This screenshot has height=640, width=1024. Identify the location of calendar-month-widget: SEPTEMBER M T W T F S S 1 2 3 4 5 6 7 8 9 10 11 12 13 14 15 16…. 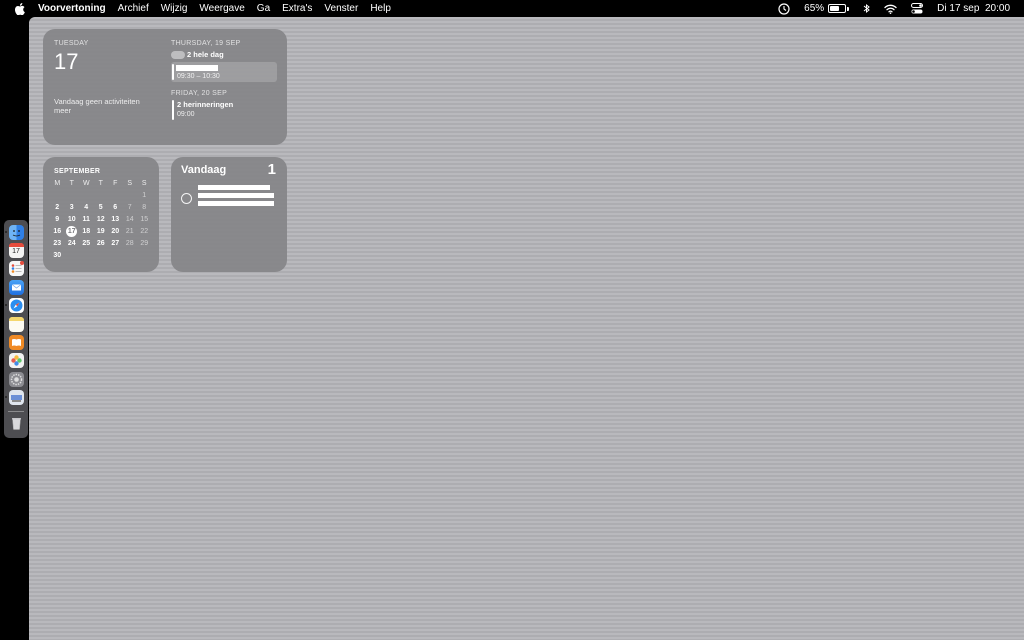
(101, 214).